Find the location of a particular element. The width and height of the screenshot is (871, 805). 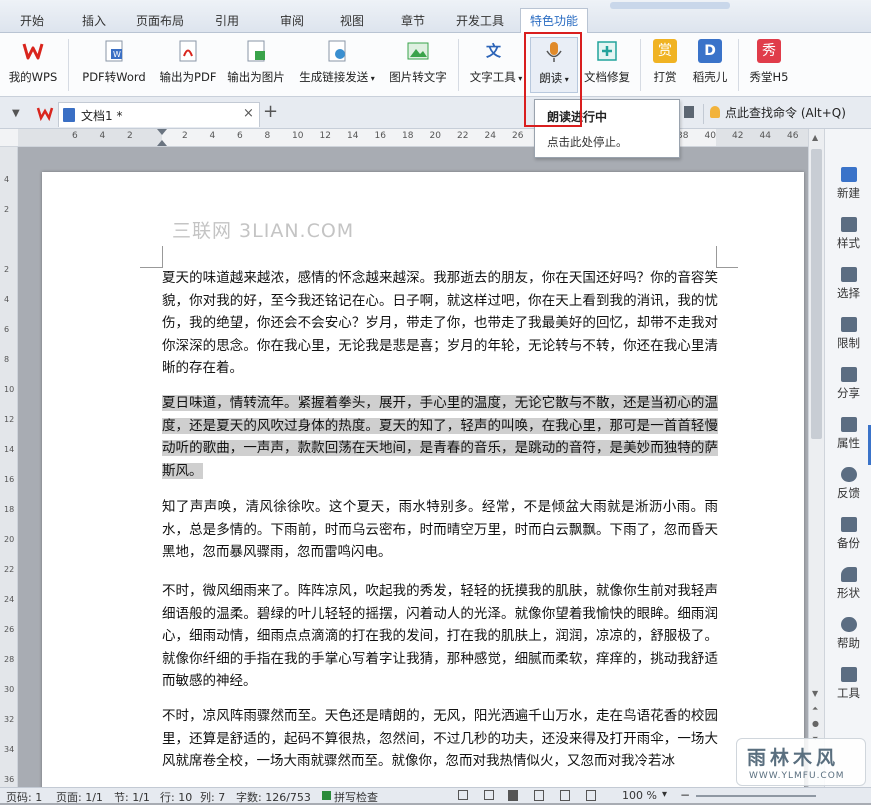

vruler-tick-label: 2 is located at coordinates (7, 269).